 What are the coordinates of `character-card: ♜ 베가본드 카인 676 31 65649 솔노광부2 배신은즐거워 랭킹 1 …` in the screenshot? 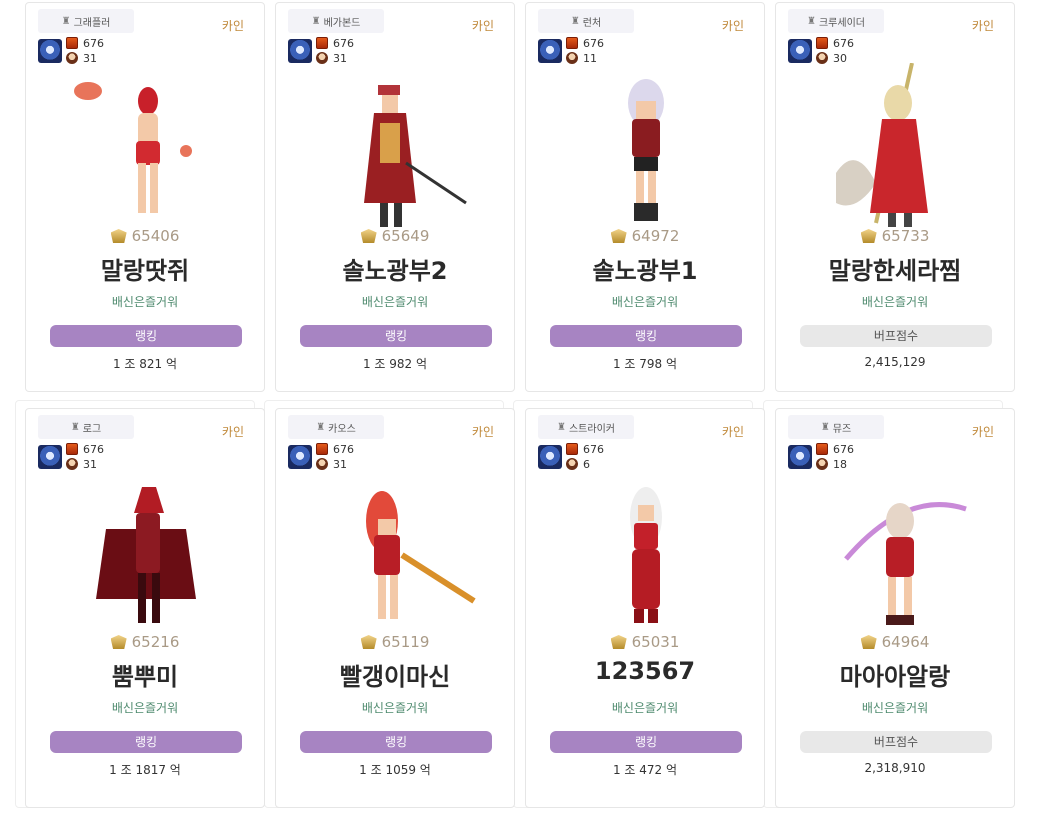 It's located at (395, 197).